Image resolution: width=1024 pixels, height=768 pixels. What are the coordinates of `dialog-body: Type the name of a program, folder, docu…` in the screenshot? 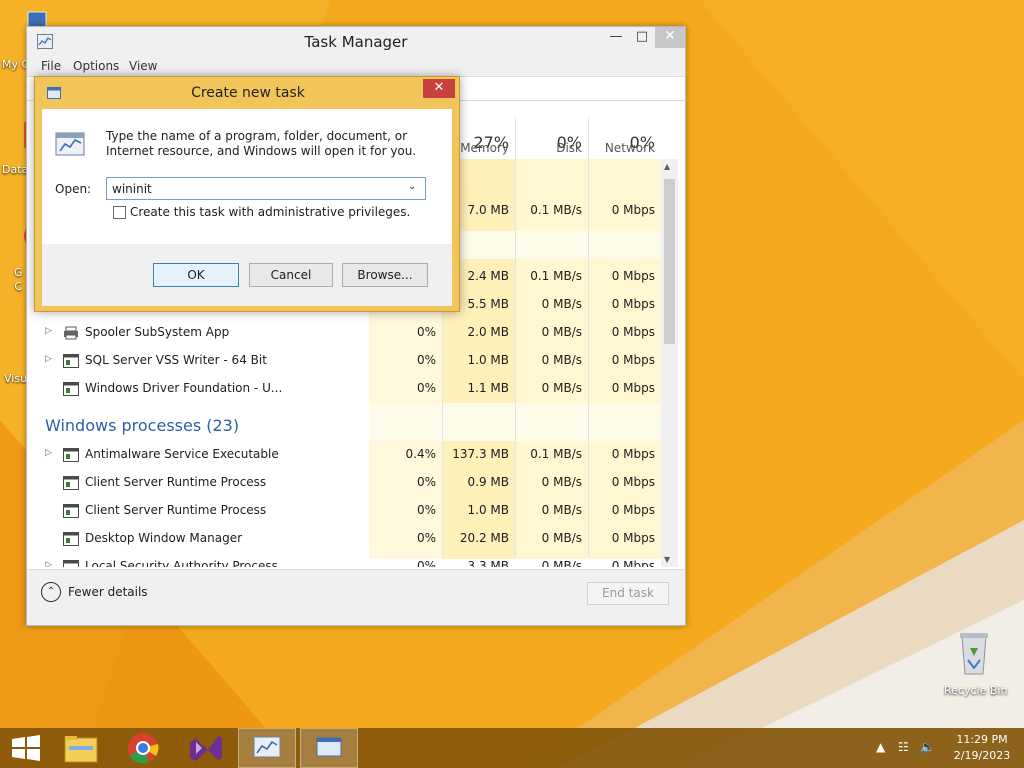 It's located at (247, 207).